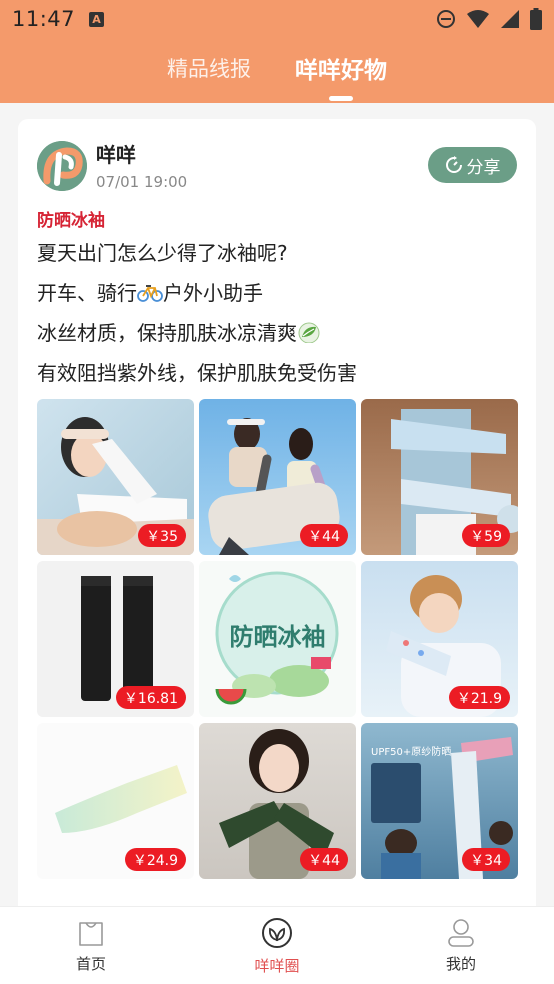  Describe the element at coordinates (213, 293) in the screenshot. I see `post-line-text-after: 户外小助手` at that location.